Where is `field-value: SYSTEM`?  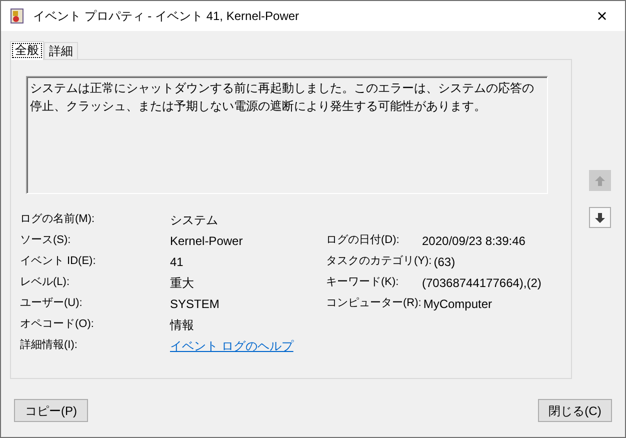
field-value: SYSTEM is located at coordinates (195, 304).